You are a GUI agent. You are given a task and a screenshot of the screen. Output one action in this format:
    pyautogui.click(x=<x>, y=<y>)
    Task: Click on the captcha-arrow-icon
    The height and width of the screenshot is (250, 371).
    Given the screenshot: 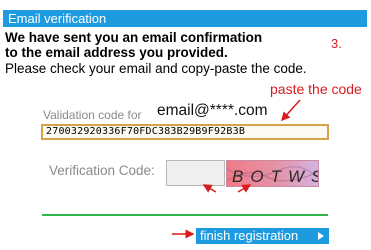 What is the action you would take?
    pyautogui.click(x=244, y=188)
    